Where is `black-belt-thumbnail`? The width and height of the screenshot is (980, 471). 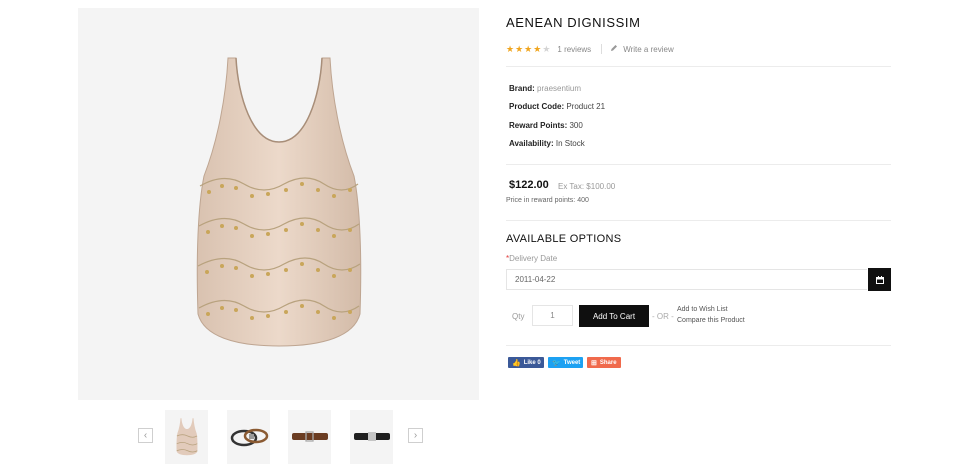 black-belt-thumbnail is located at coordinates (371, 436).